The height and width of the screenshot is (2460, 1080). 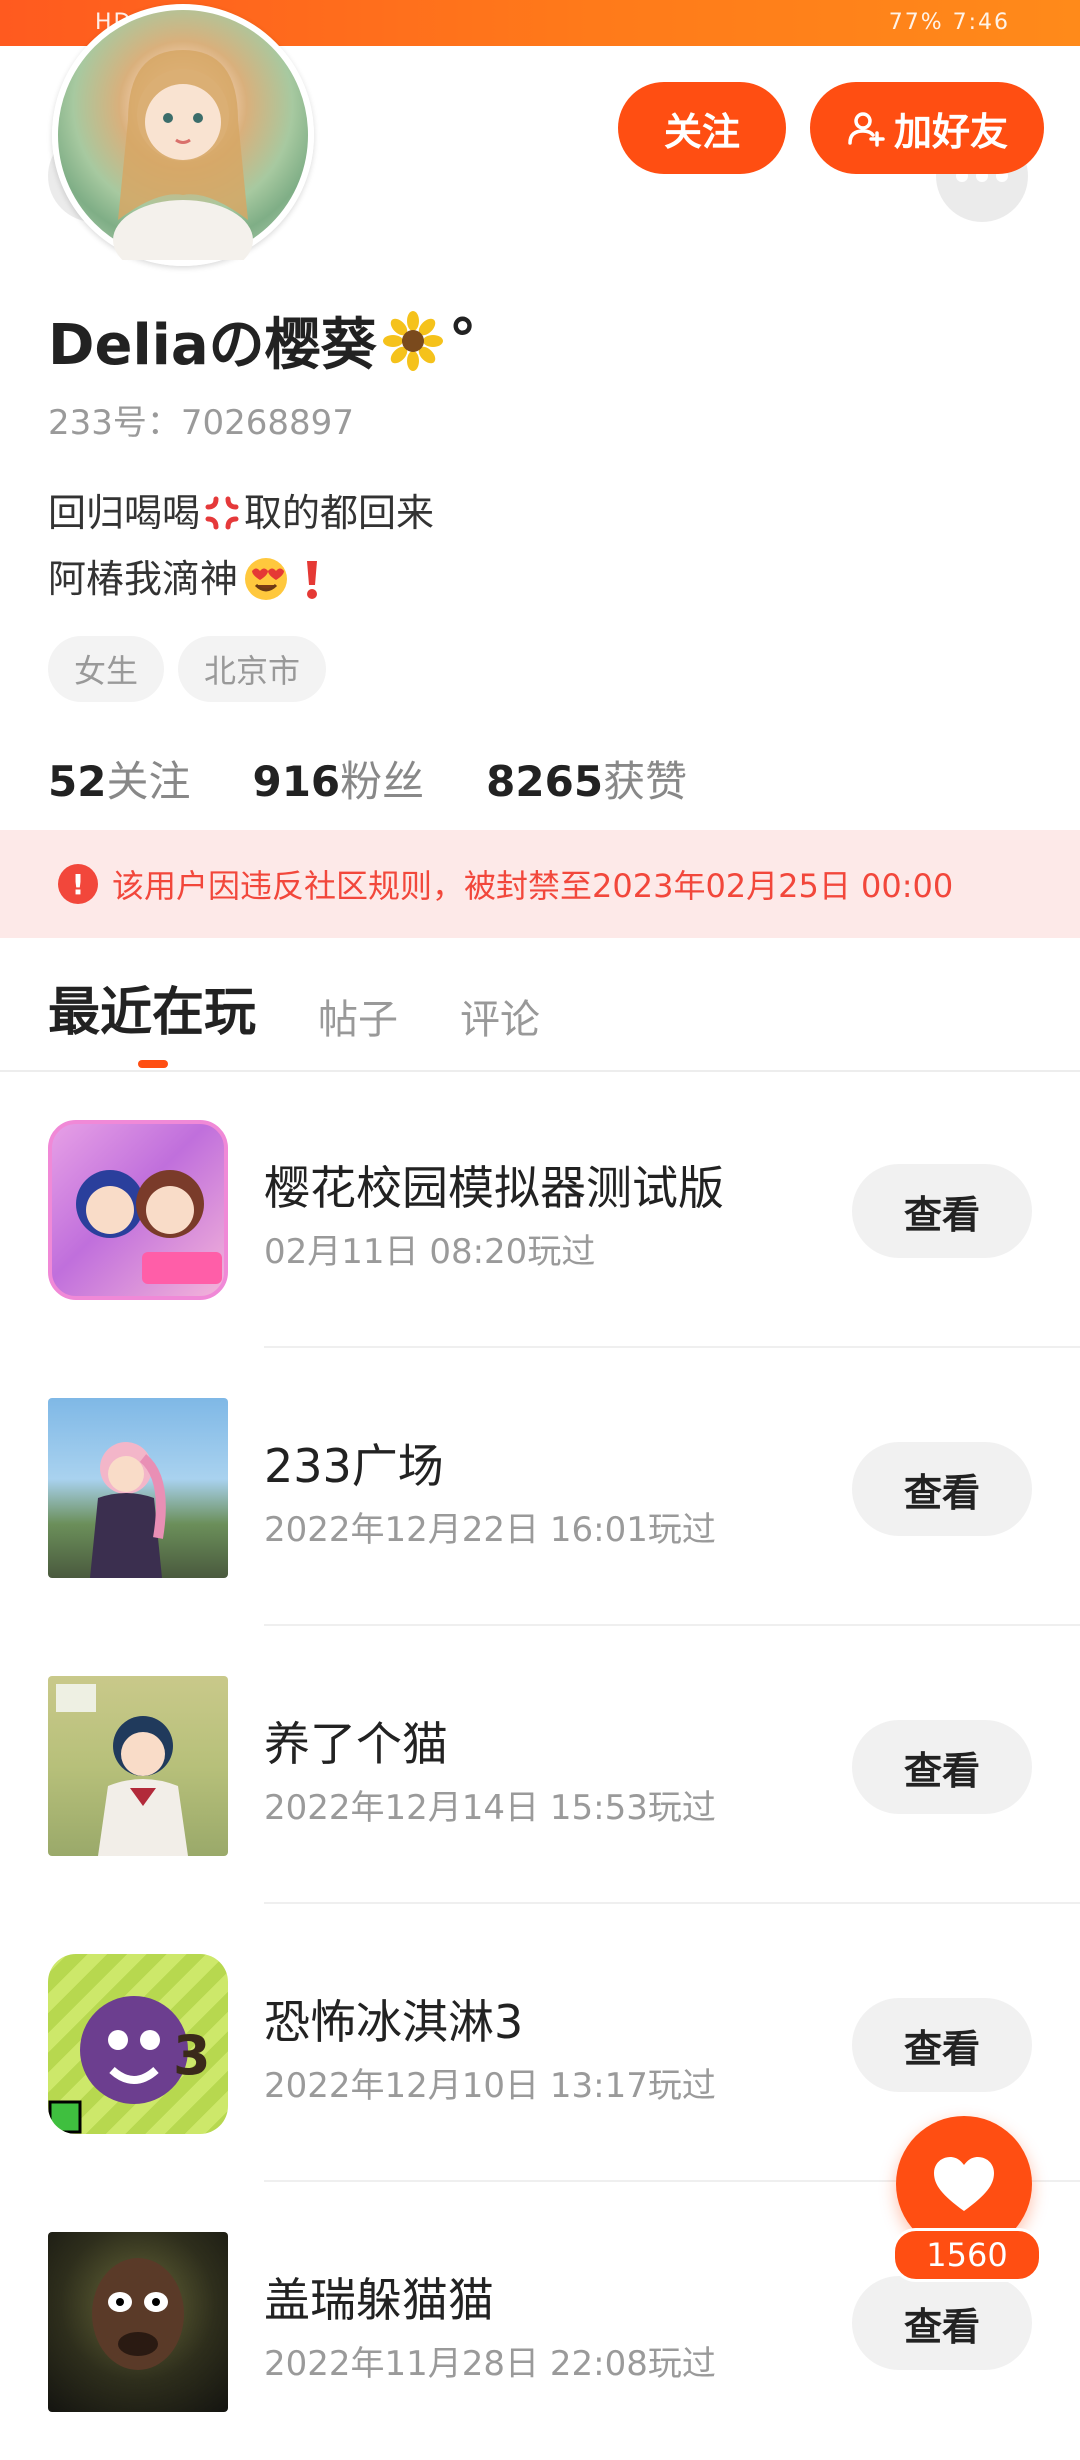 I want to click on heart-icon, so click(x=964, y=2184).